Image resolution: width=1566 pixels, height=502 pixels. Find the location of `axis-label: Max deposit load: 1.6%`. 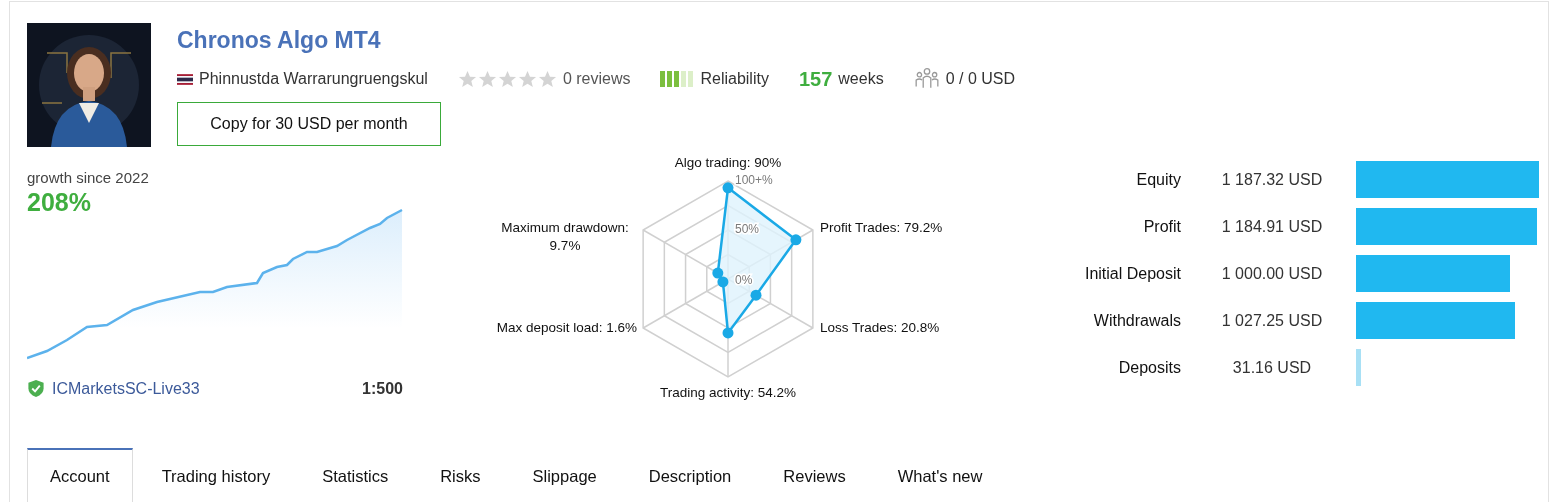

axis-label: Max deposit load: 1.6% is located at coordinates (566, 327).